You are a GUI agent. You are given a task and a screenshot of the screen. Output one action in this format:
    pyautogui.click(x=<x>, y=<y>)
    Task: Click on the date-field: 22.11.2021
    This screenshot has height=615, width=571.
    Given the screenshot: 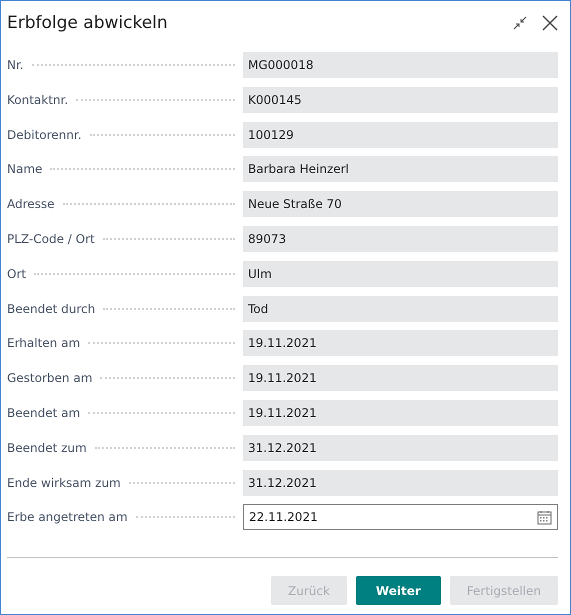 What is the action you would take?
    pyautogui.click(x=400, y=517)
    